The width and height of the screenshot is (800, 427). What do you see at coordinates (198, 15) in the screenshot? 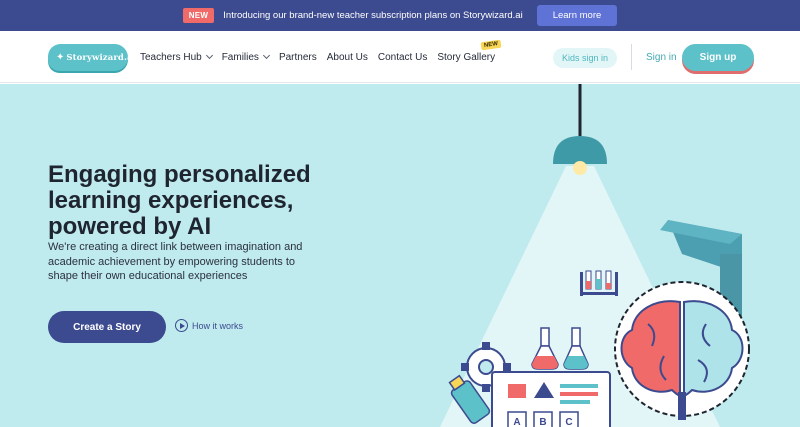
I see `new-badge: NEW` at bounding box center [198, 15].